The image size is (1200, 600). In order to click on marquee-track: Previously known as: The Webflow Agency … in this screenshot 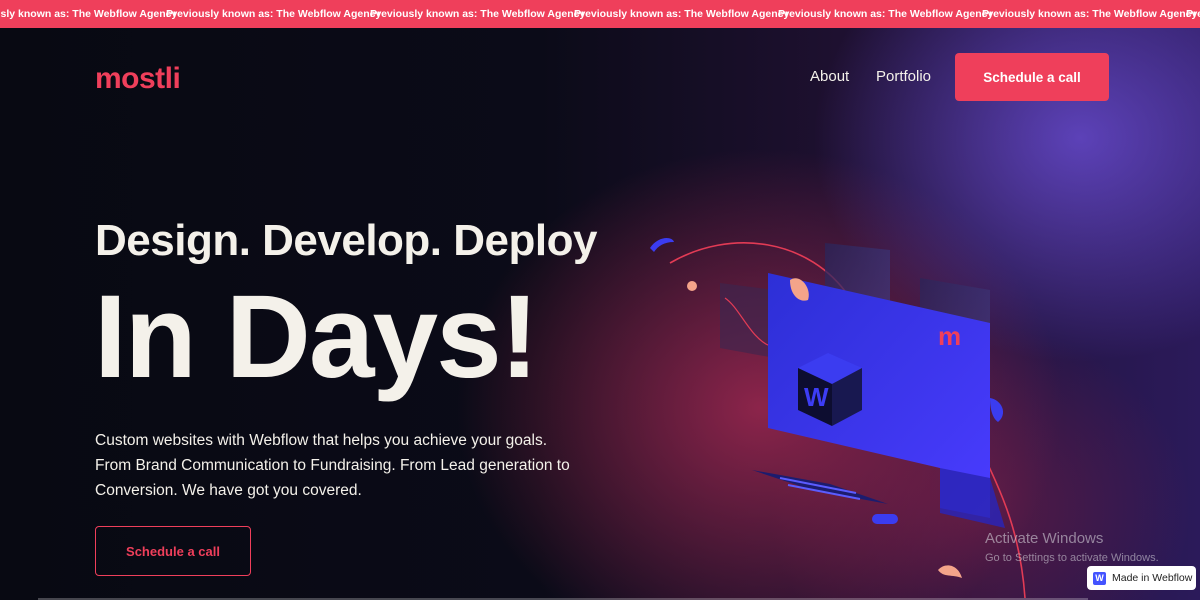, I will do `click(600, 14)`.